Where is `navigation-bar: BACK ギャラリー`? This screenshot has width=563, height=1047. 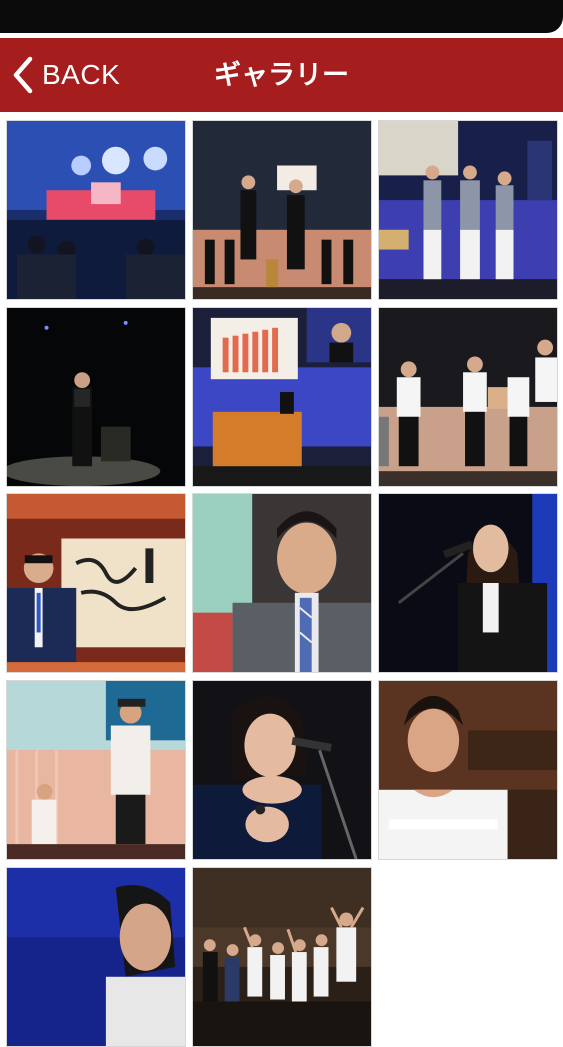 navigation-bar: BACK ギャラリー is located at coordinates (281, 75).